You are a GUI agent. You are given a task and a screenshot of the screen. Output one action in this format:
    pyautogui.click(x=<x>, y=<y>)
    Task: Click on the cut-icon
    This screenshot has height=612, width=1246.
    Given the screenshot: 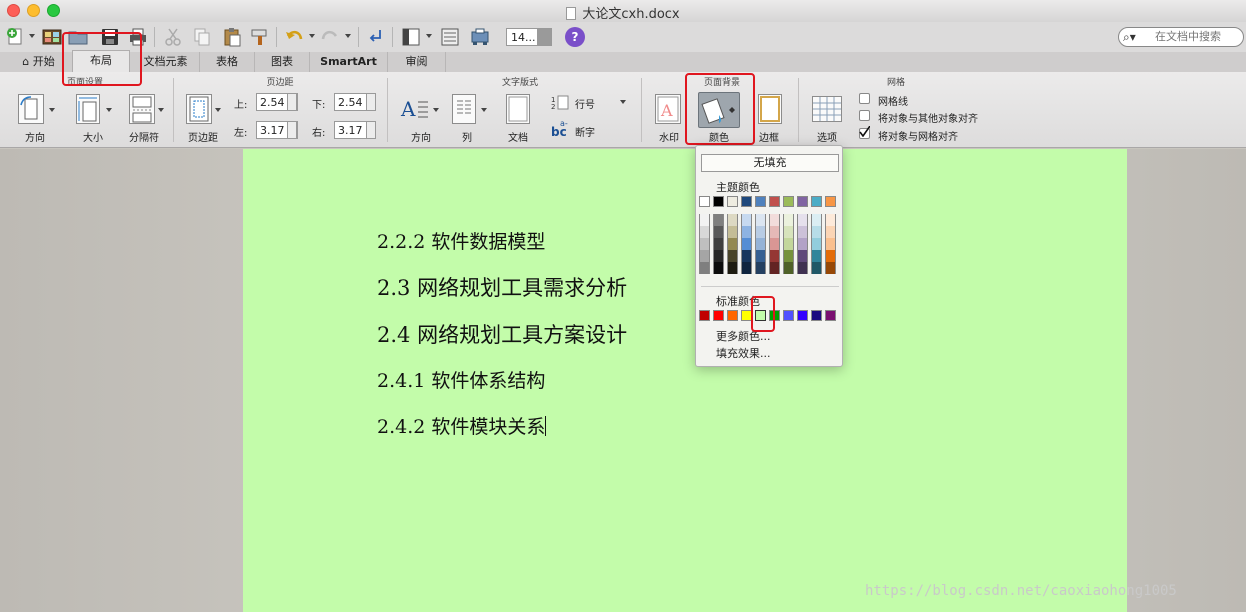 What is the action you would take?
    pyautogui.click(x=173, y=37)
    